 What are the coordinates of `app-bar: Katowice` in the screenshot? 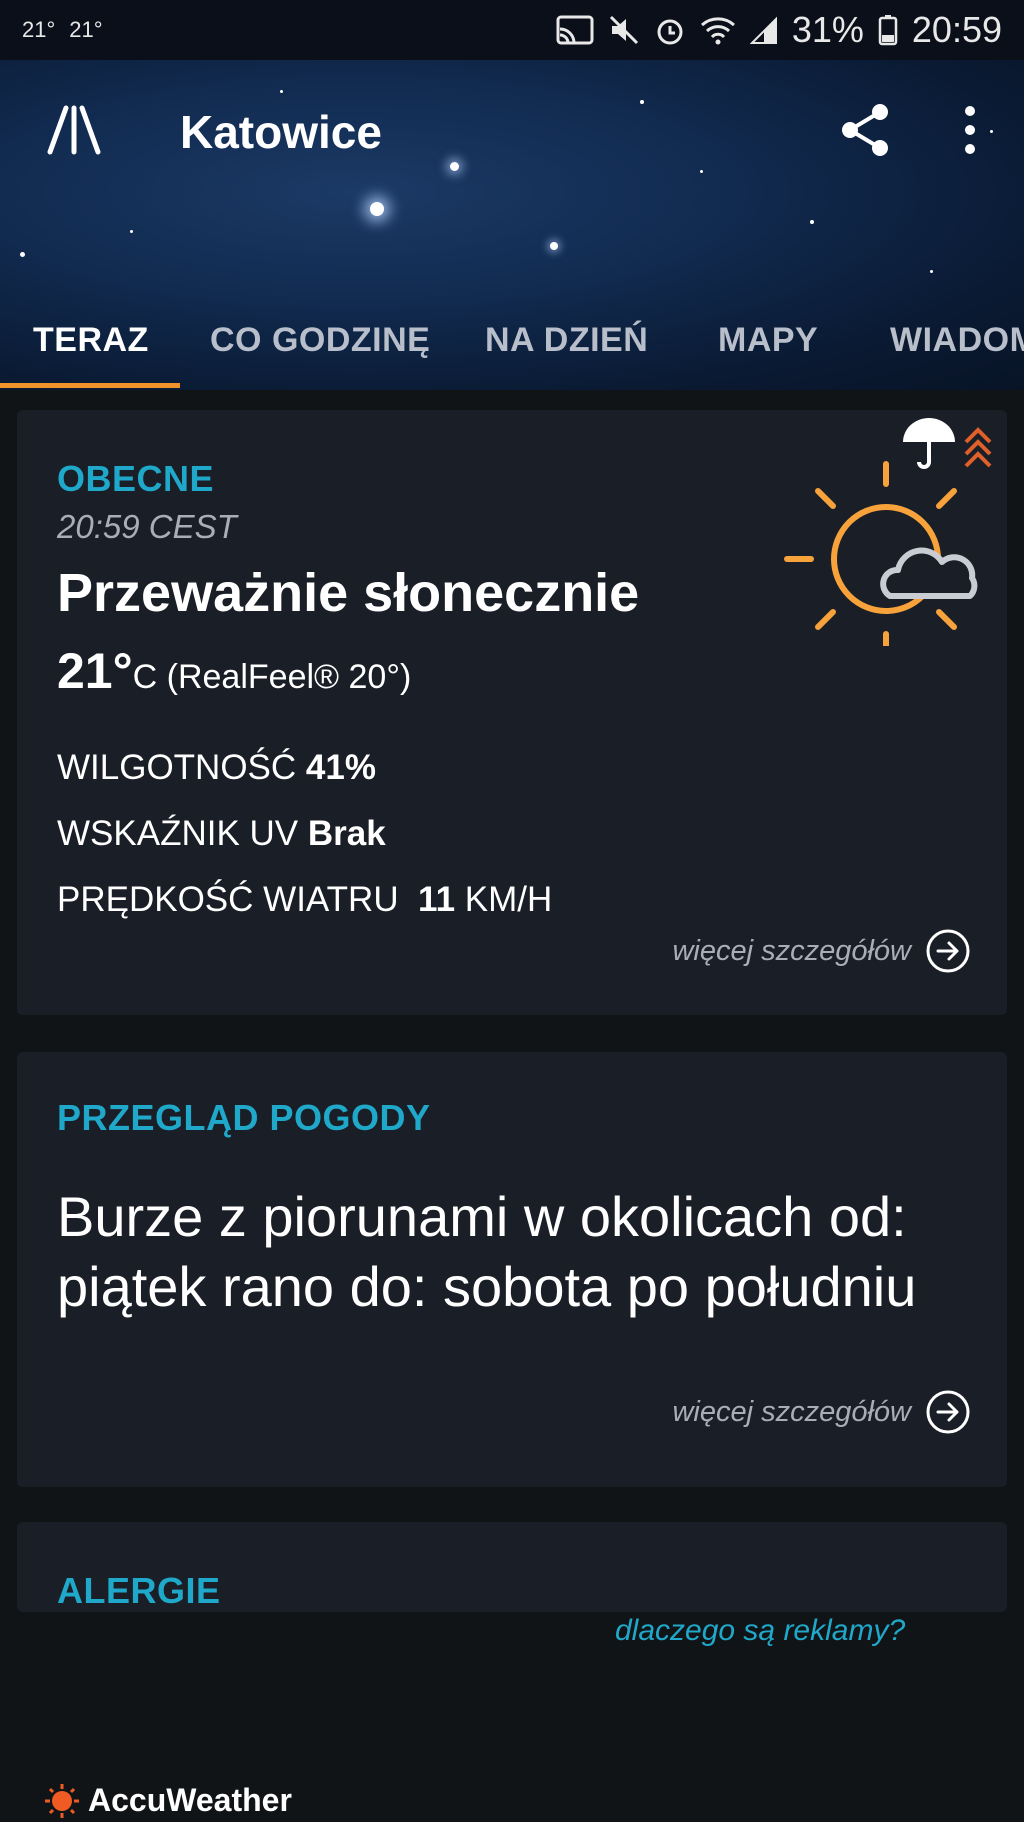 It's located at (512, 130).